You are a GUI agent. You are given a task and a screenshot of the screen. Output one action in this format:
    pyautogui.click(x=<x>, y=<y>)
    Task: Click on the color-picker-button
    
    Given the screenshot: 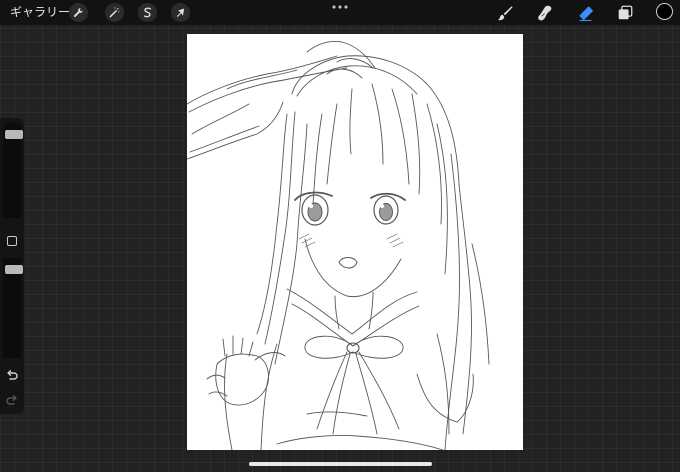 What is the action you would take?
    pyautogui.click(x=664, y=11)
    